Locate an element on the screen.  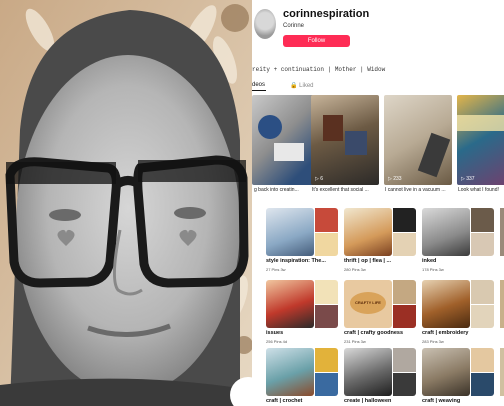
tab-liked: 🔒 Liked is located at coordinates (302, 85).